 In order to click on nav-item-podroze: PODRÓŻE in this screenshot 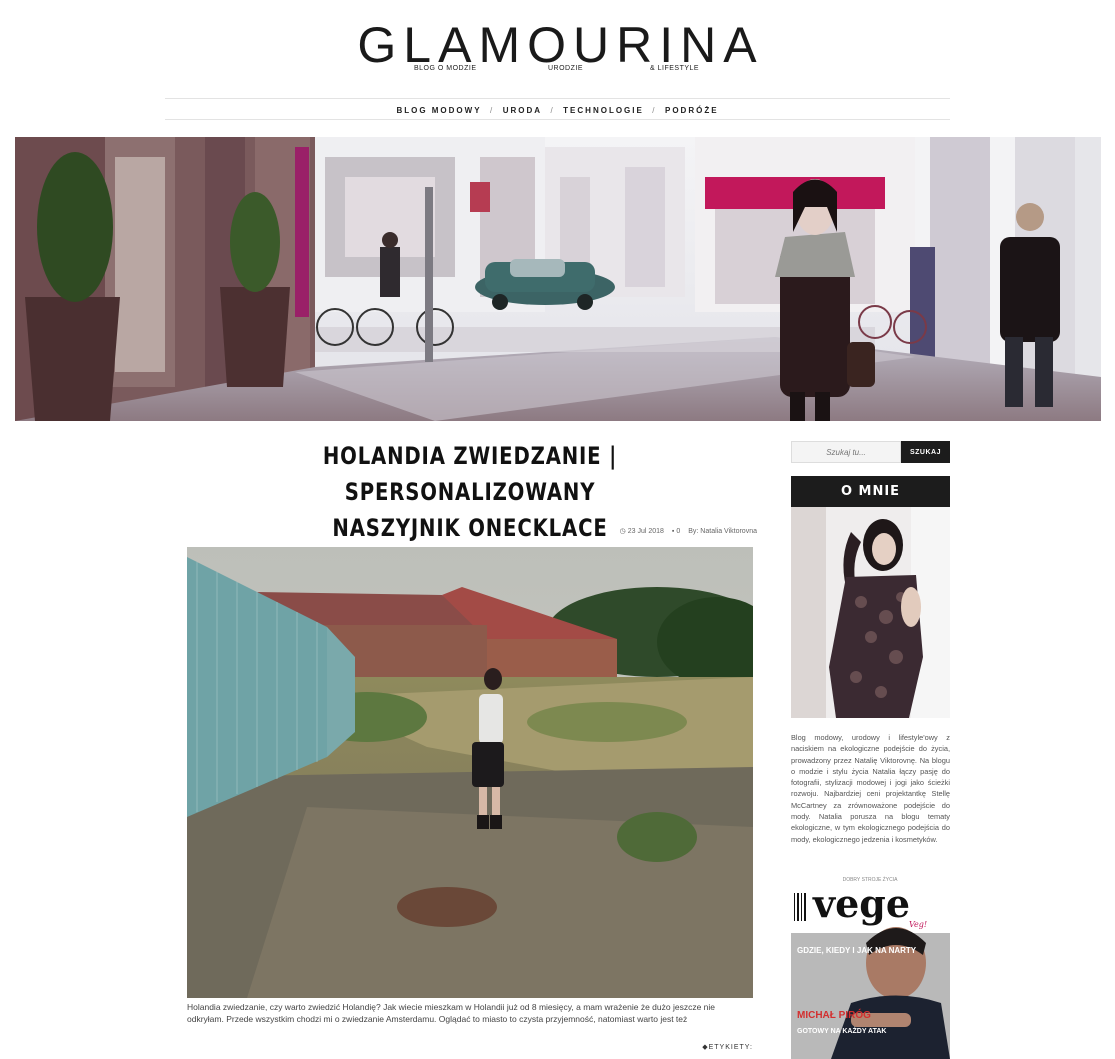, I will do `click(692, 111)`.